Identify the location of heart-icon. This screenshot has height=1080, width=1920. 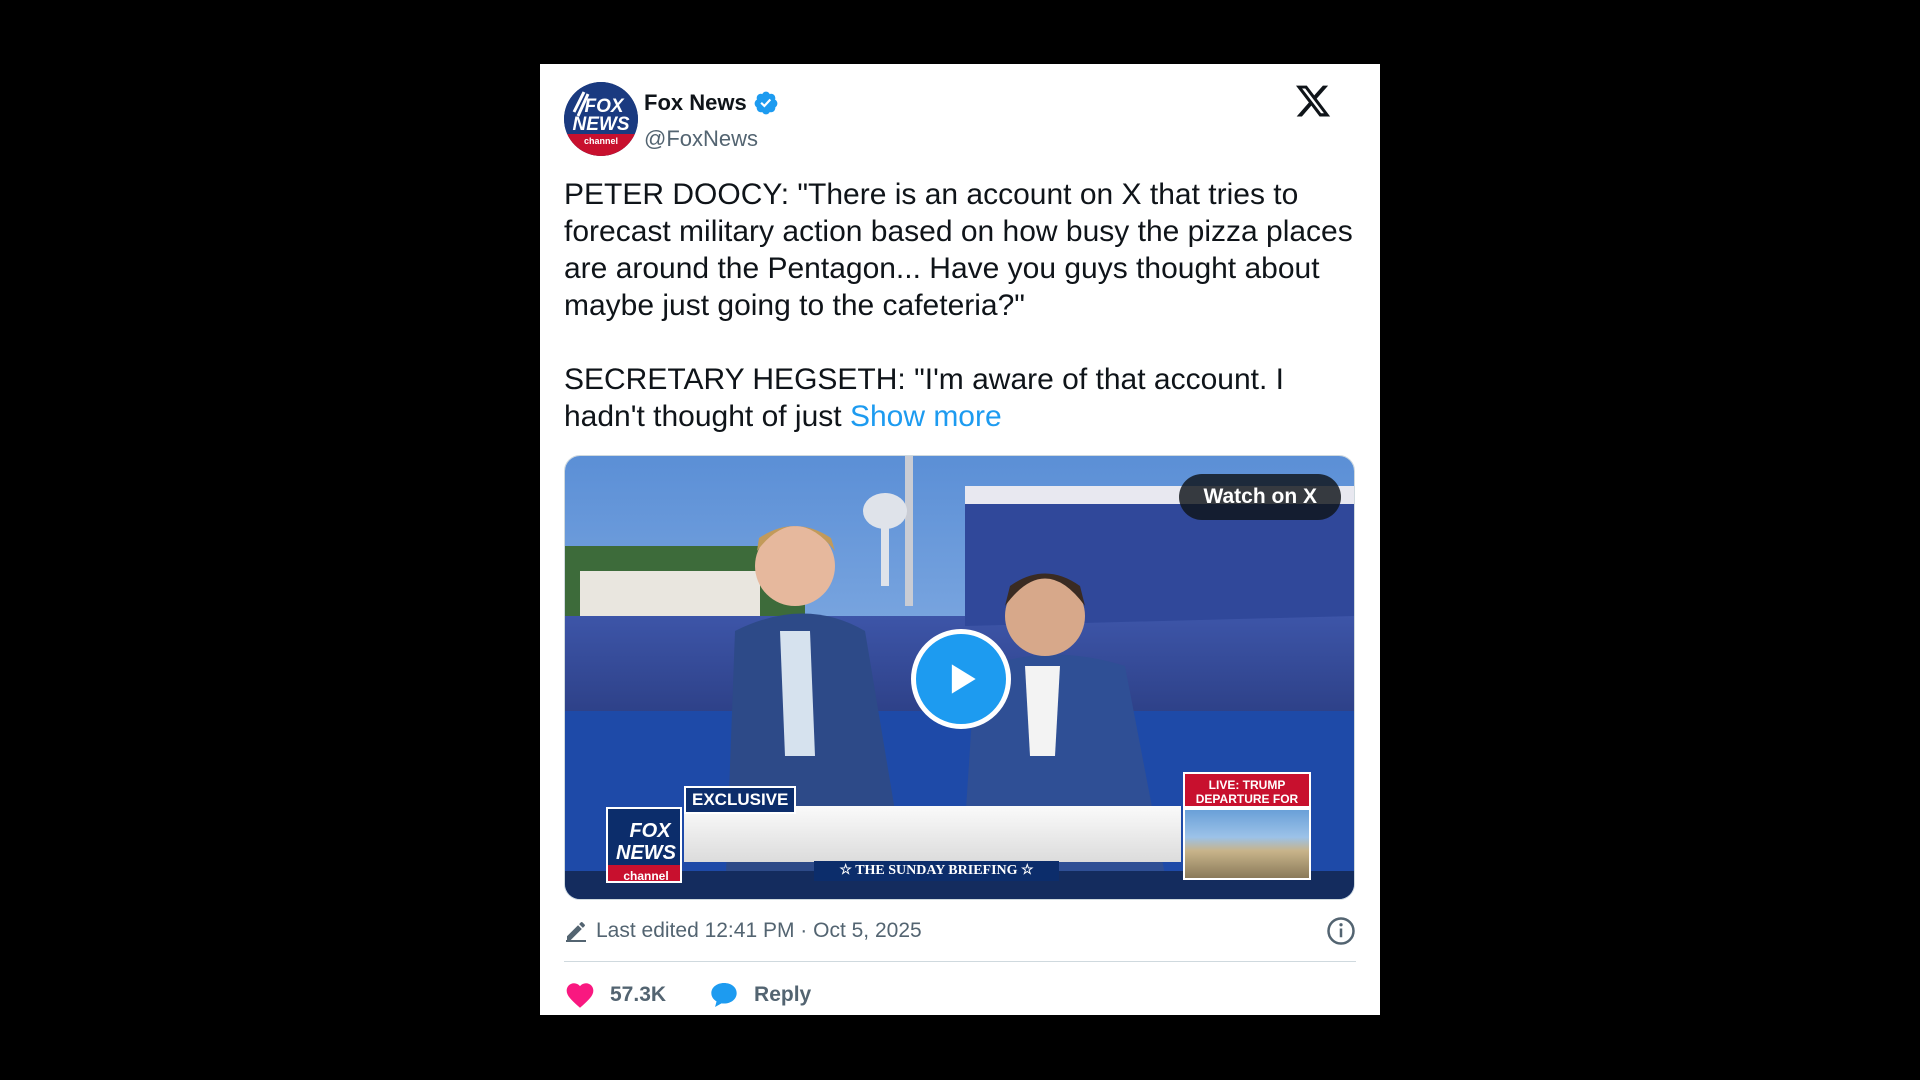
(580, 995).